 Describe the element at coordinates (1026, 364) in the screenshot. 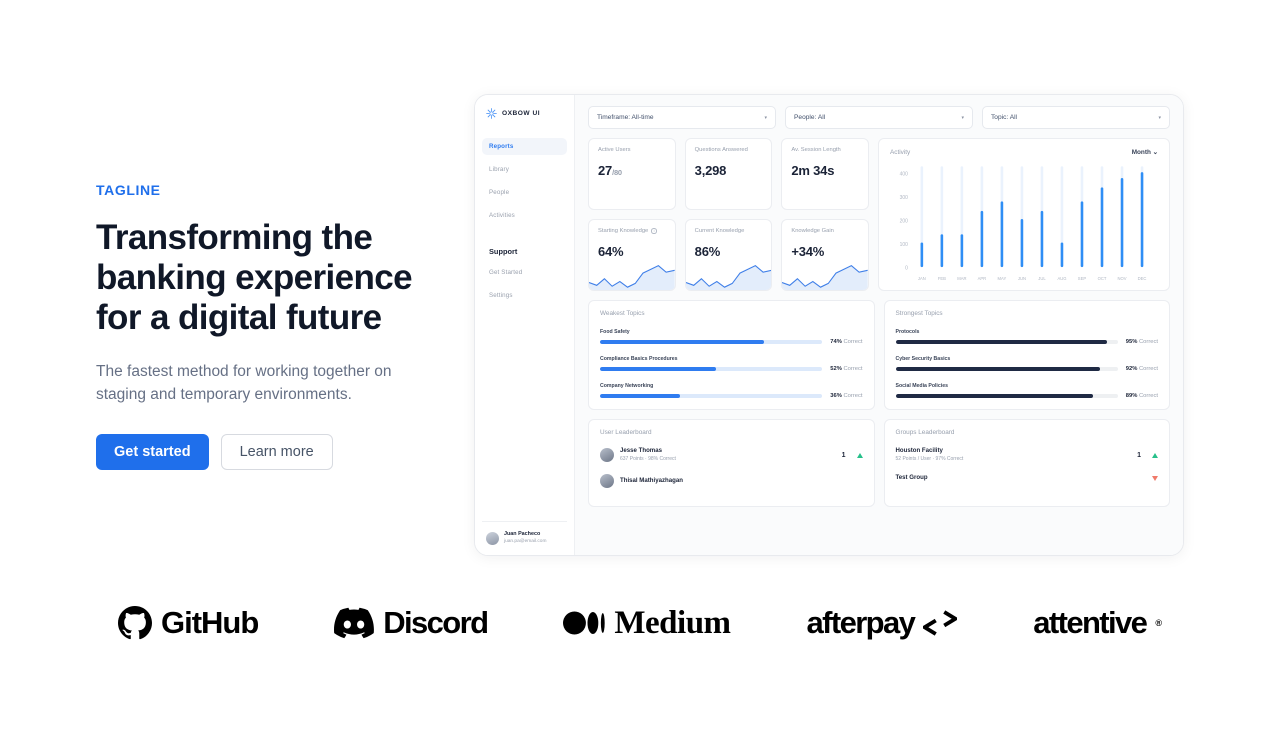

I see `topic-row: Cyber Security Basics 92% Correct` at that location.